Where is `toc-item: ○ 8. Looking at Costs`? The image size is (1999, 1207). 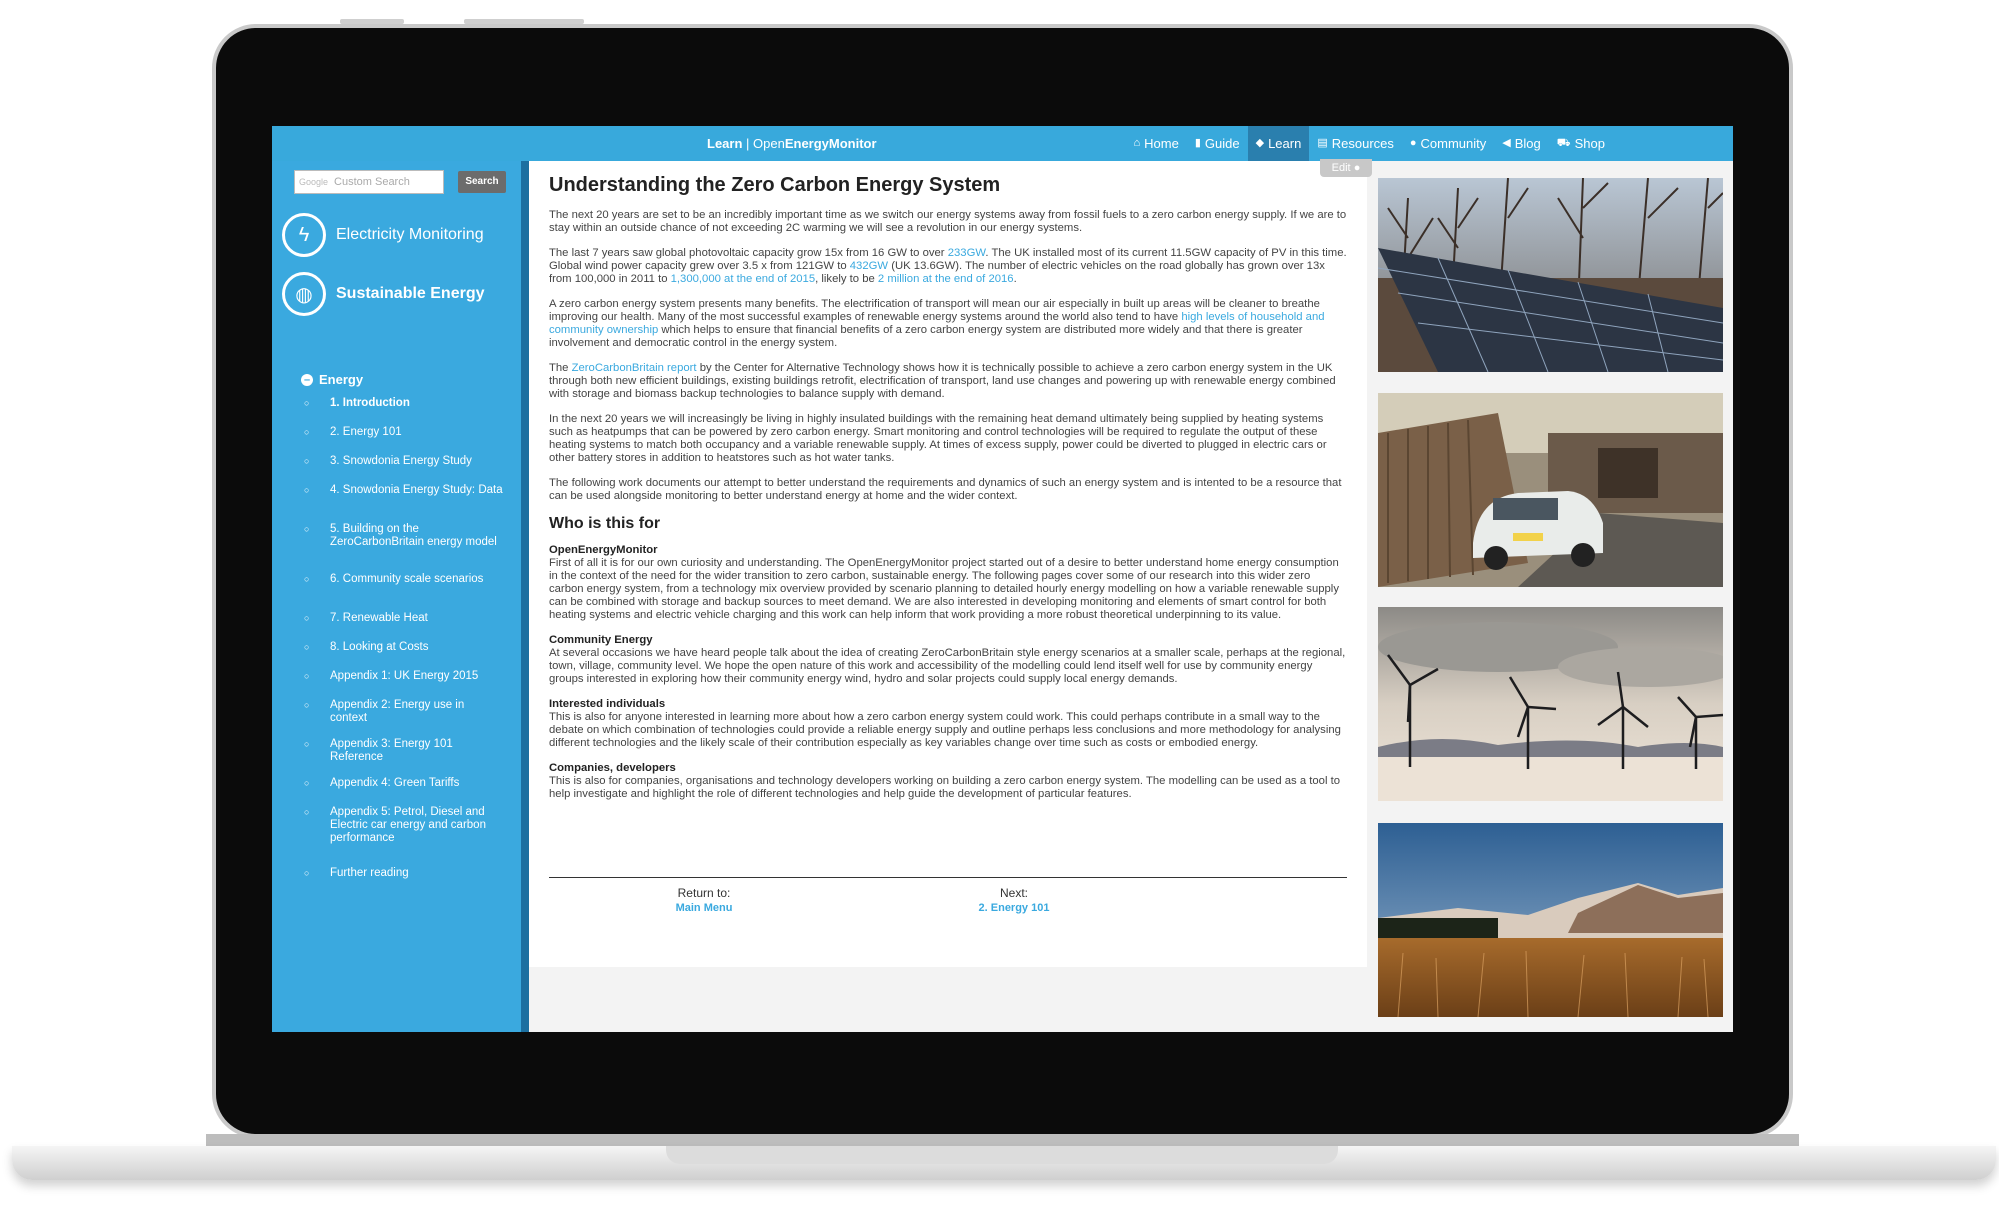 toc-item: ○ 8. Looking at Costs is located at coordinates (404, 647).